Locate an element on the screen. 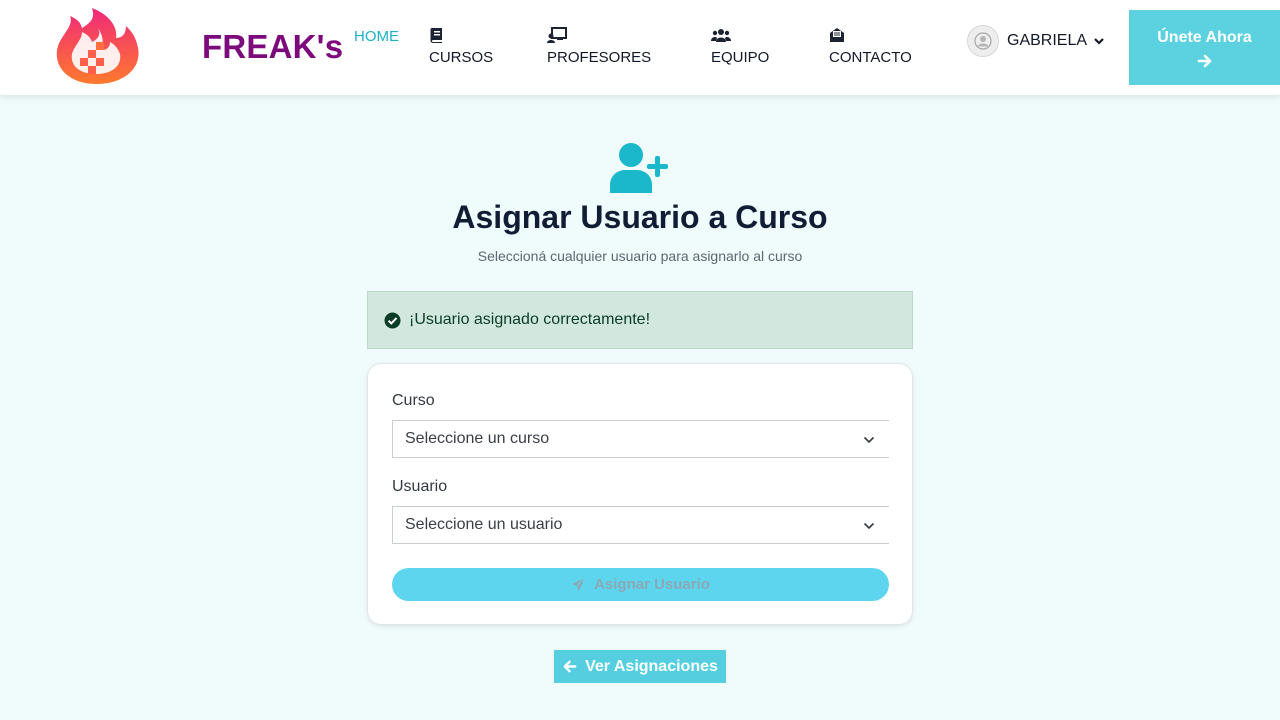 This screenshot has width=1280, height=720. nav-equipo: EQUIPO is located at coordinates (740, 46).